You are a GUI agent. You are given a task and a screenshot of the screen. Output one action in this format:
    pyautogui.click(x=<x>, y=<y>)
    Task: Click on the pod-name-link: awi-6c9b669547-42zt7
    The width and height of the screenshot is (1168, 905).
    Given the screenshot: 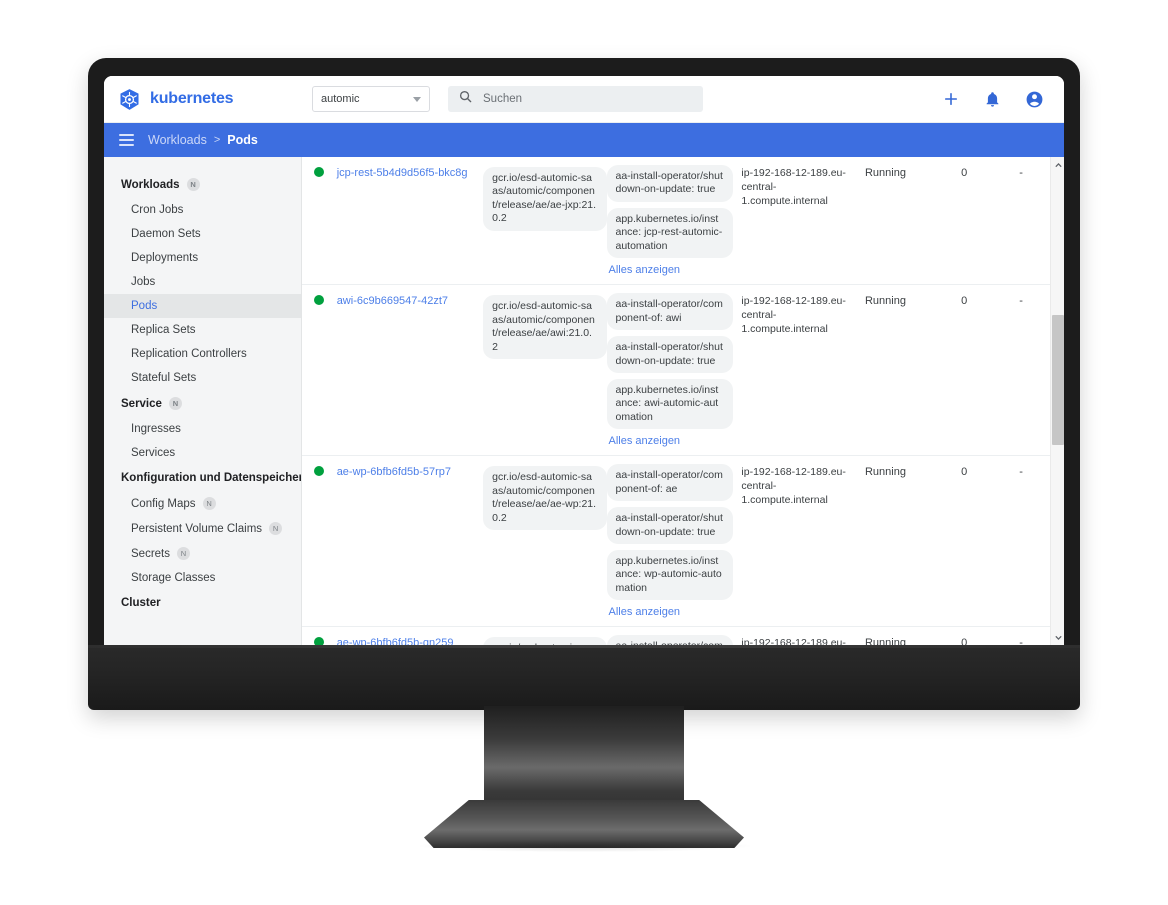 What is the action you would take?
    pyautogui.click(x=392, y=301)
    